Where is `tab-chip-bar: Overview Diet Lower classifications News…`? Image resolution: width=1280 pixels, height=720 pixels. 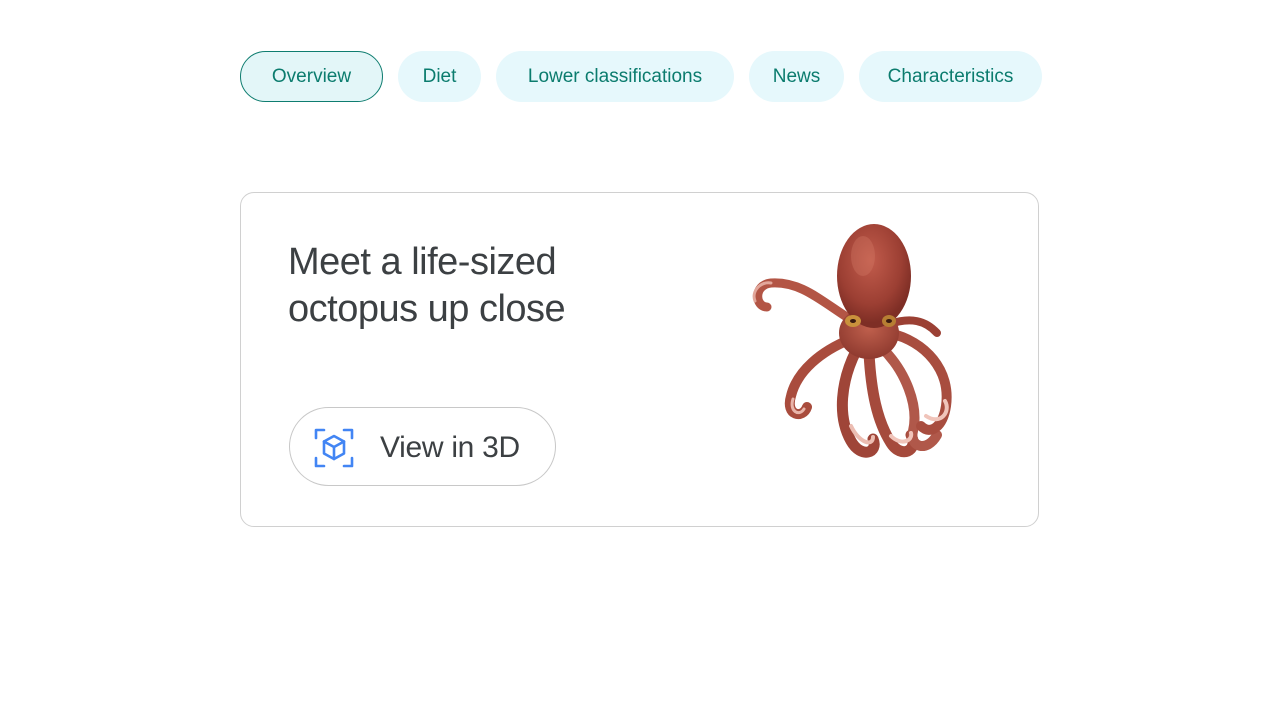
tab-chip-bar: Overview Diet Lower classifications News… is located at coordinates (641, 76).